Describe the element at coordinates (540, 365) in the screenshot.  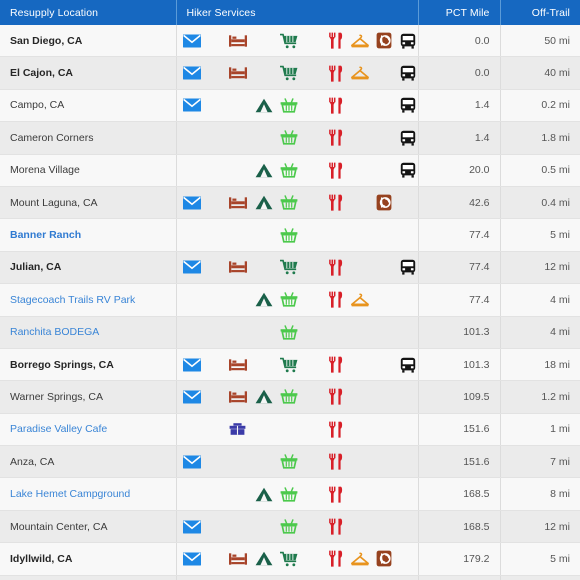
I see `cell-off-trail: 18 mi` at that location.